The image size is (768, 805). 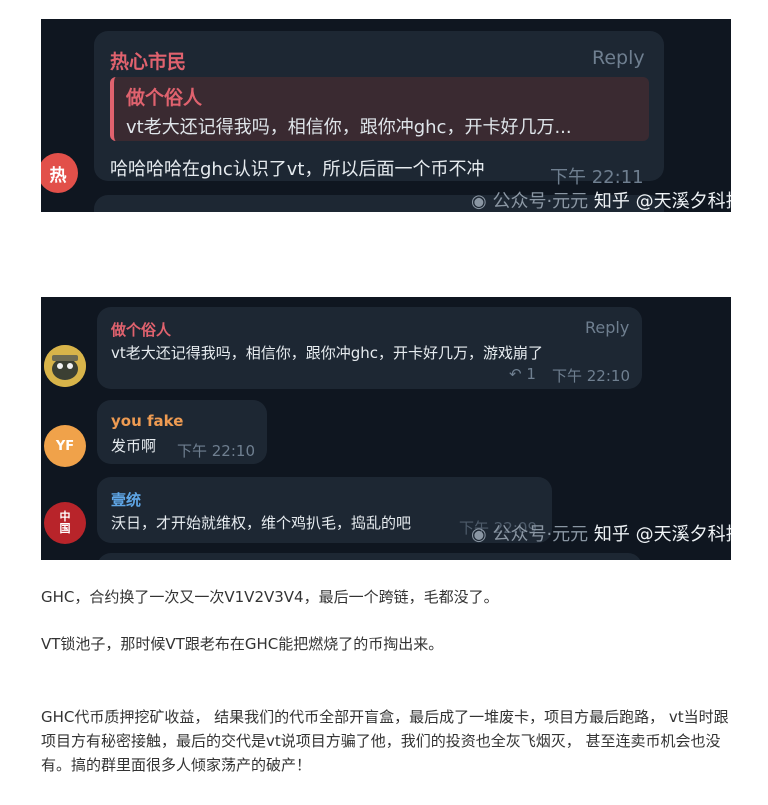 I want to click on message-text: 发币啊, so click(x=134, y=446).